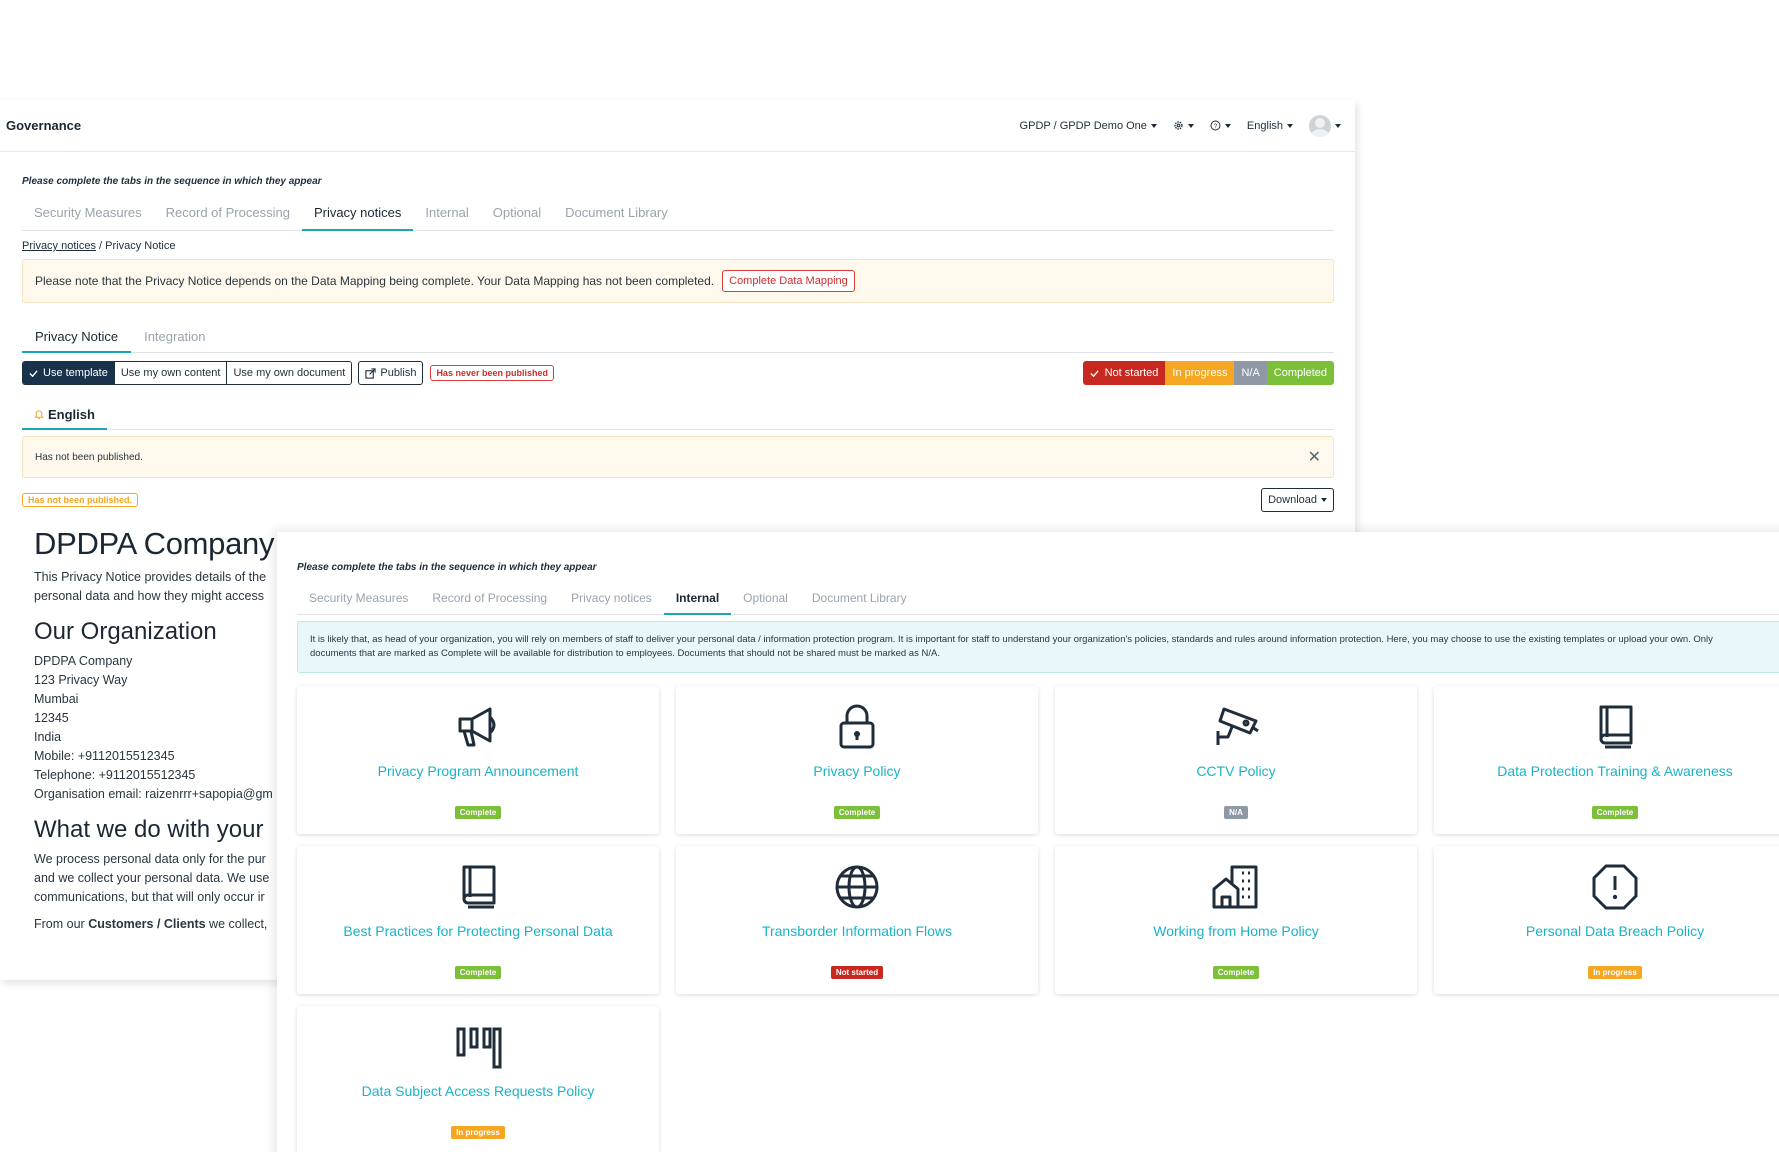 This screenshot has height=1152, width=1779. What do you see at coordinates (1314, 457) in the screenshot?
I see `close-icon: ✕` at bounding box center [1314, 457].